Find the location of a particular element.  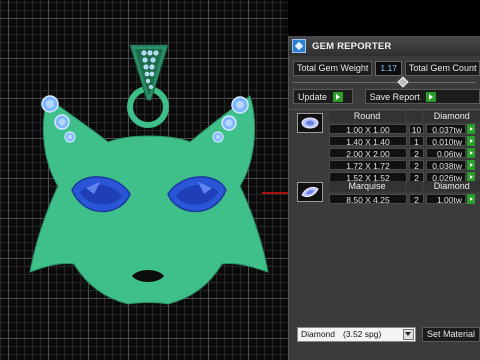

total-weight-value: 1.17 is located at coordinates (388, 68).